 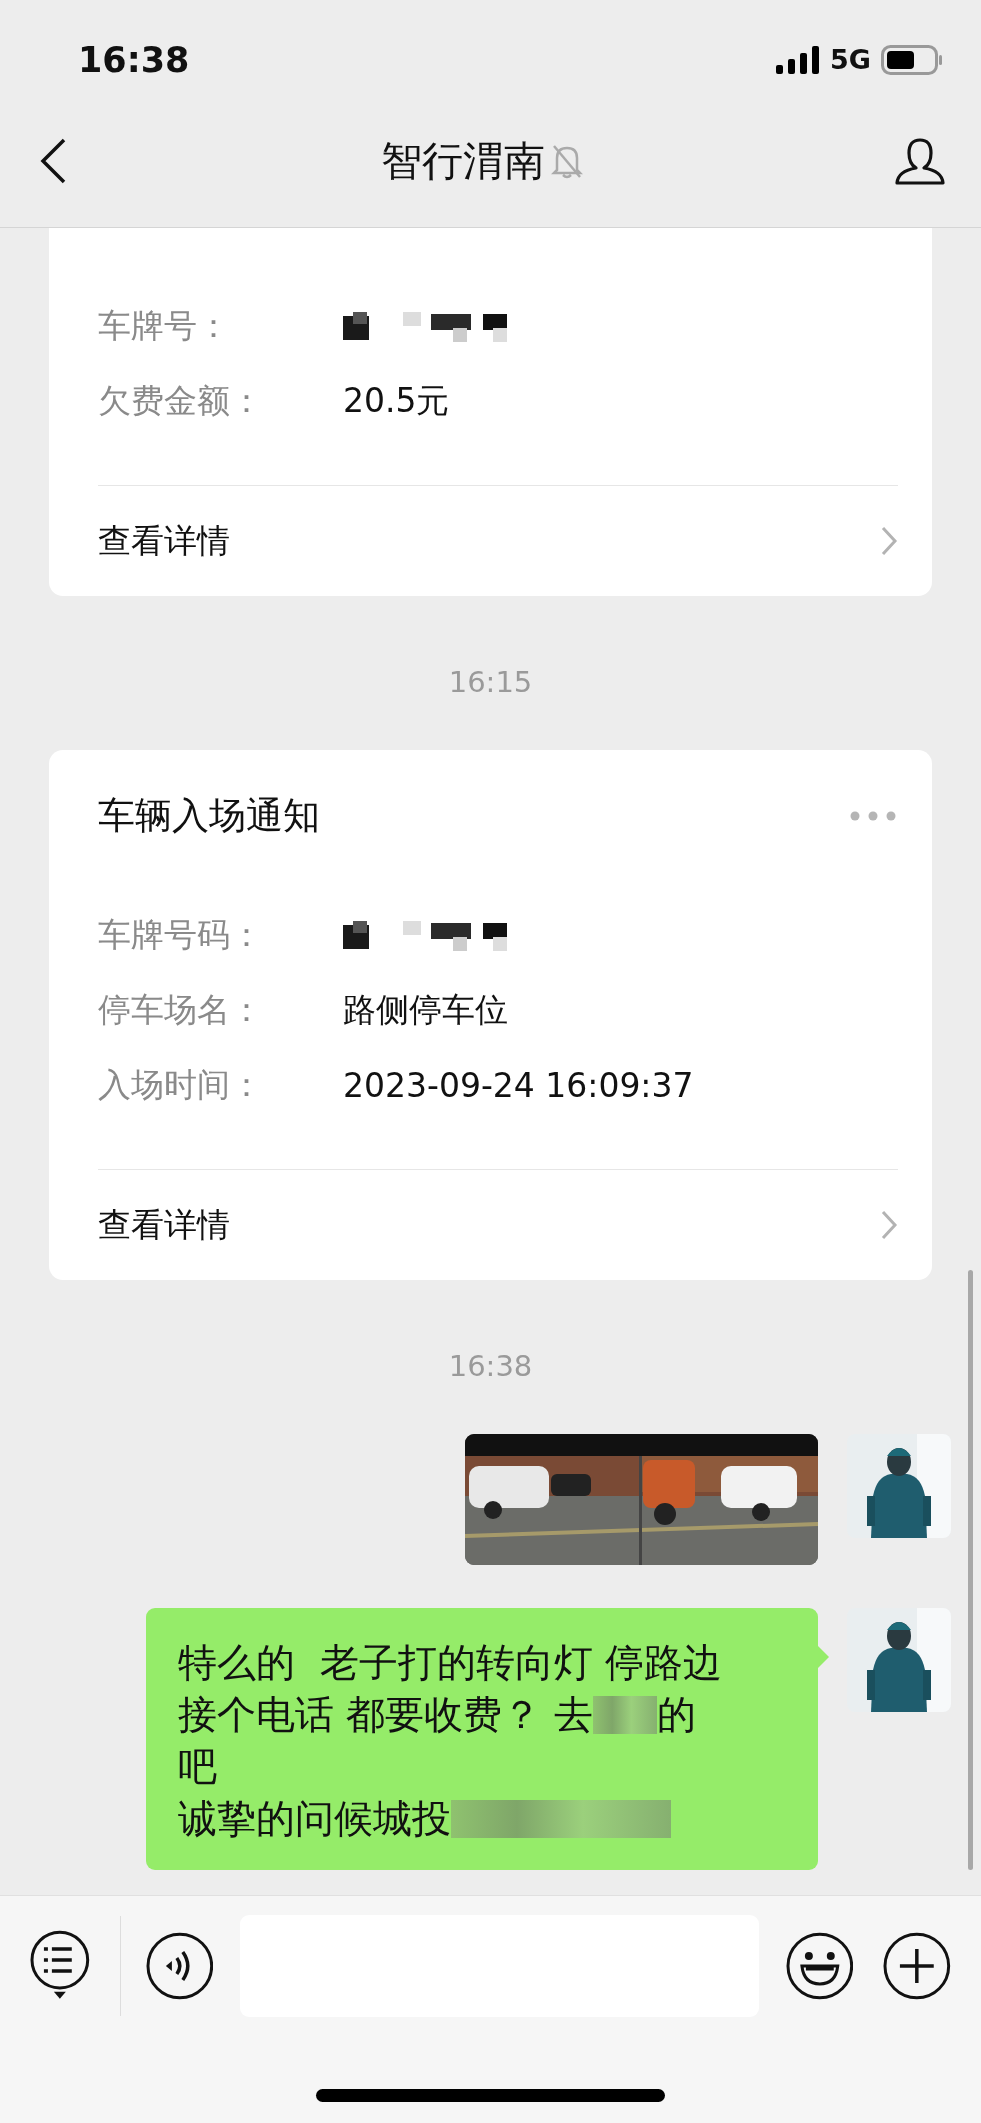 What do you see at coordinates (134, 59) in the screenshot?
I see `clock-time: 16:38` at bounding box center [134, 59].